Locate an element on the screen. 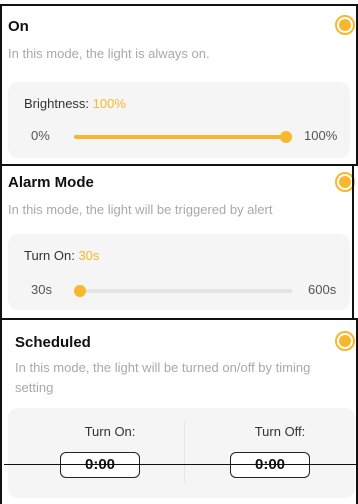  schedule-divider is located at coordinates (184, 452).